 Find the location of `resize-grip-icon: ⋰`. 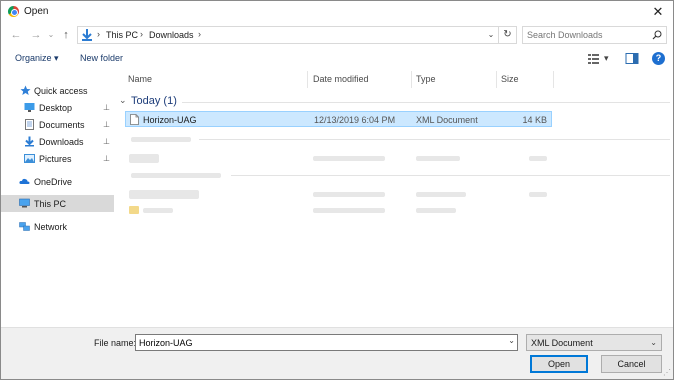

resize-grip-icon: ⋰ is located at coordinates (667, 372).